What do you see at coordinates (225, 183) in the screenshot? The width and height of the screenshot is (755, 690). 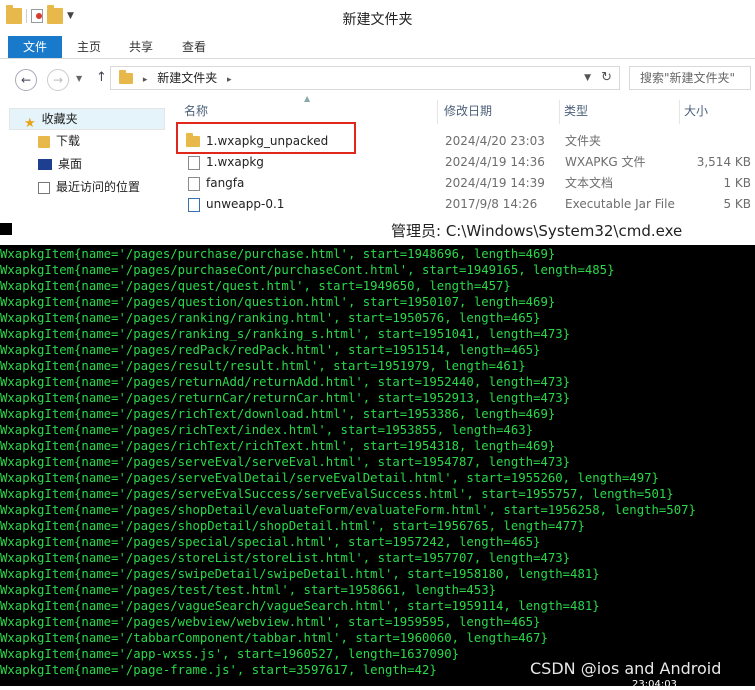 I see `file-name: fangfa` at bounding box center [225, 183].